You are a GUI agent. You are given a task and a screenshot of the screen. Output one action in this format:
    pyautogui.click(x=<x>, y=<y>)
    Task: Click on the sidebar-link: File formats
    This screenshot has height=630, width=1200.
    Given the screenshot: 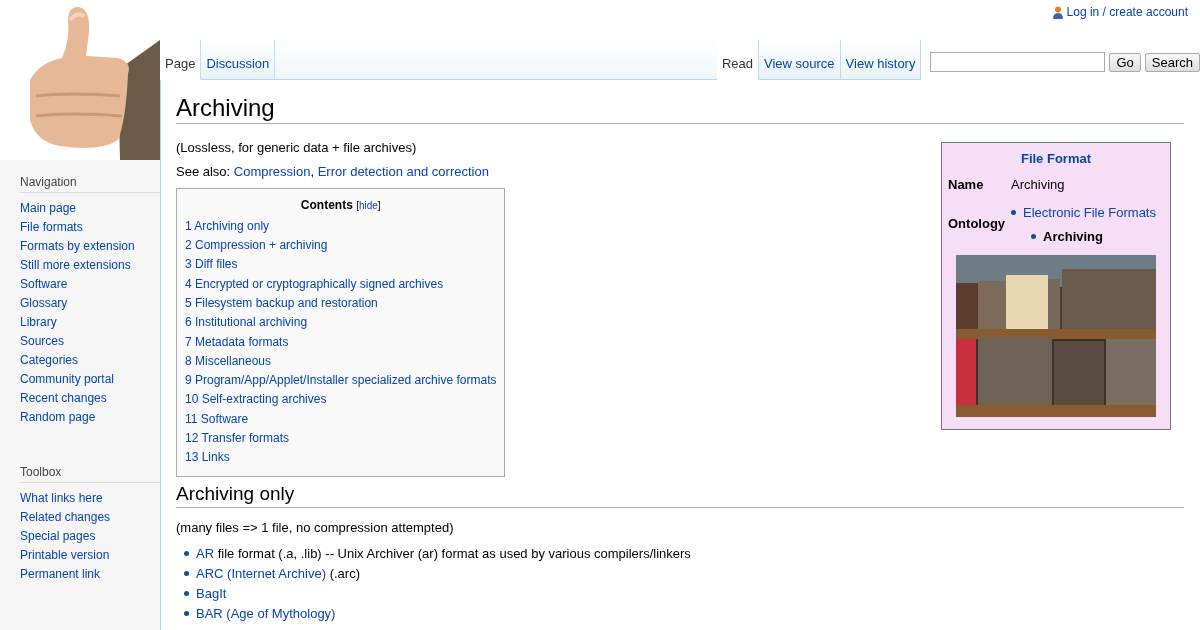 What is the action you would take?
    pyautogui.click(x=51, y=227)
    